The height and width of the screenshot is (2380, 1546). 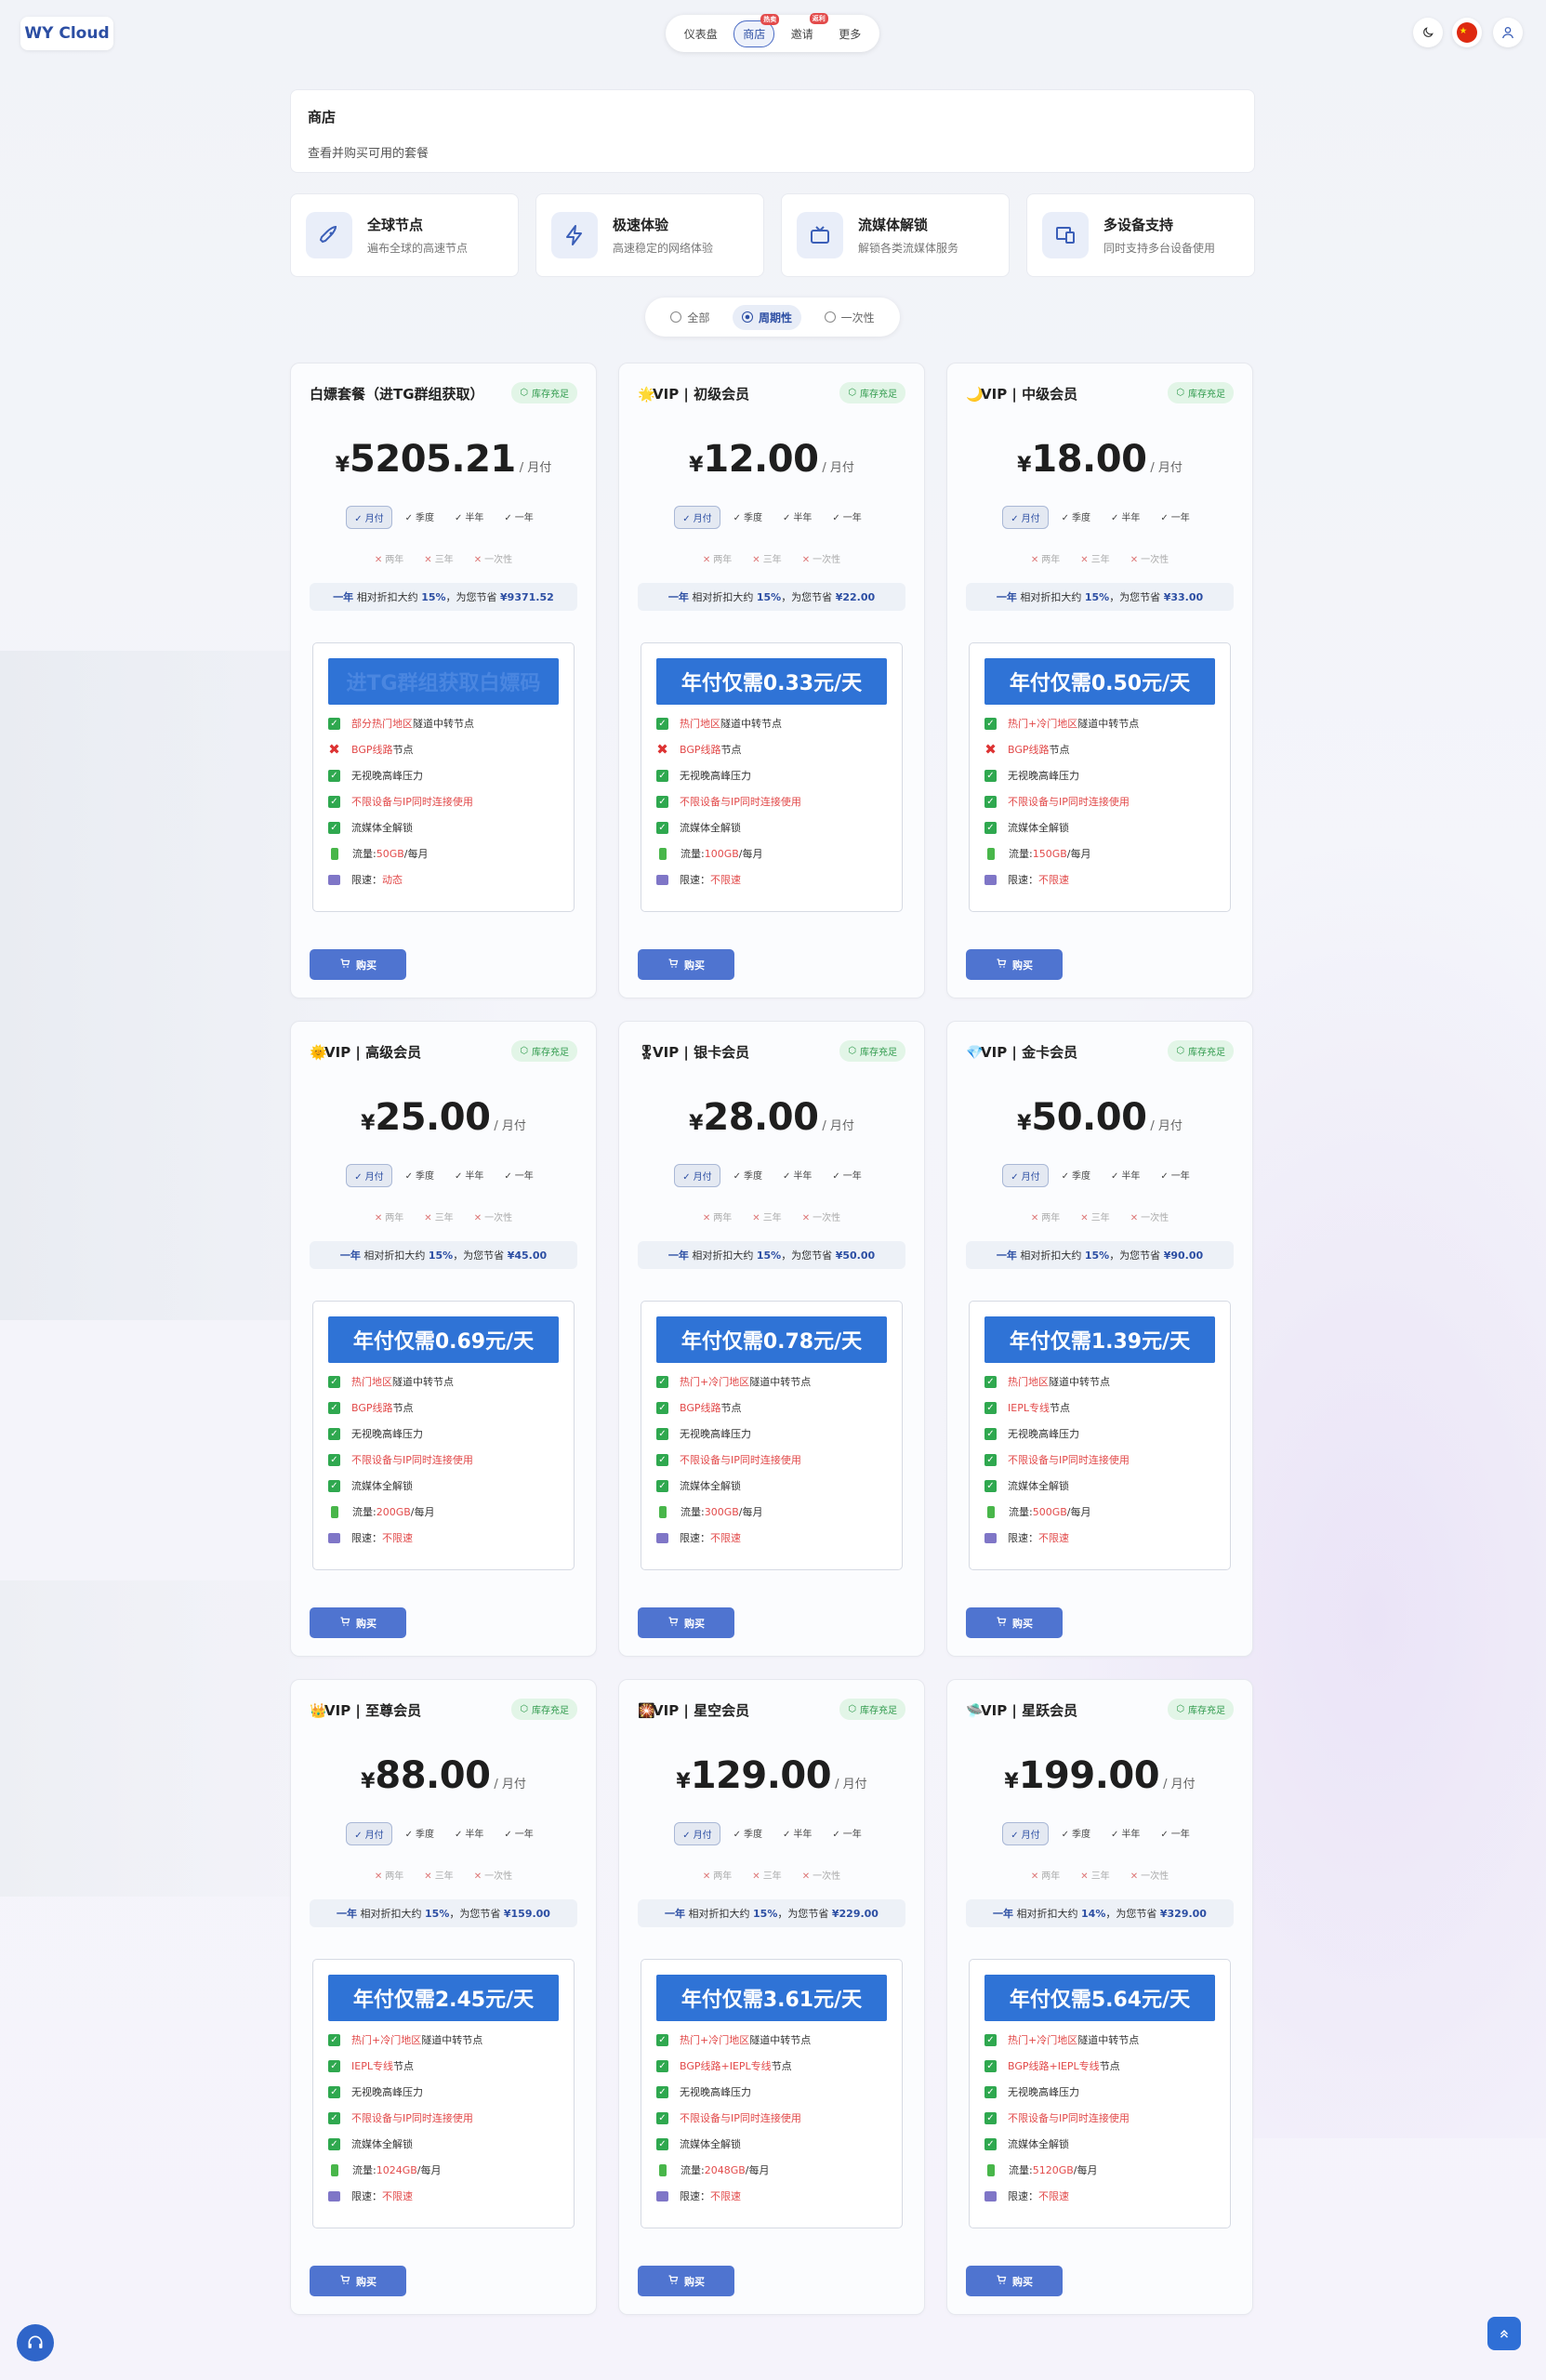 What do you see at coordinates (1206, 1053) in the screenshot?
I see `stock-label: 库存充足` at bounding box center [1206, 1053].